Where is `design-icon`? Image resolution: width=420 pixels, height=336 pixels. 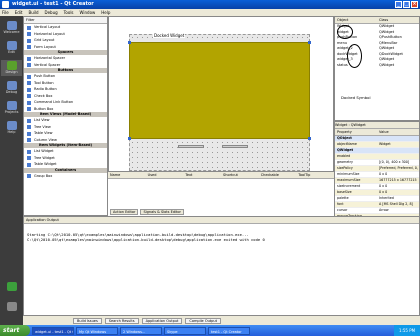 design-icon is located at coordinates (11, 65).